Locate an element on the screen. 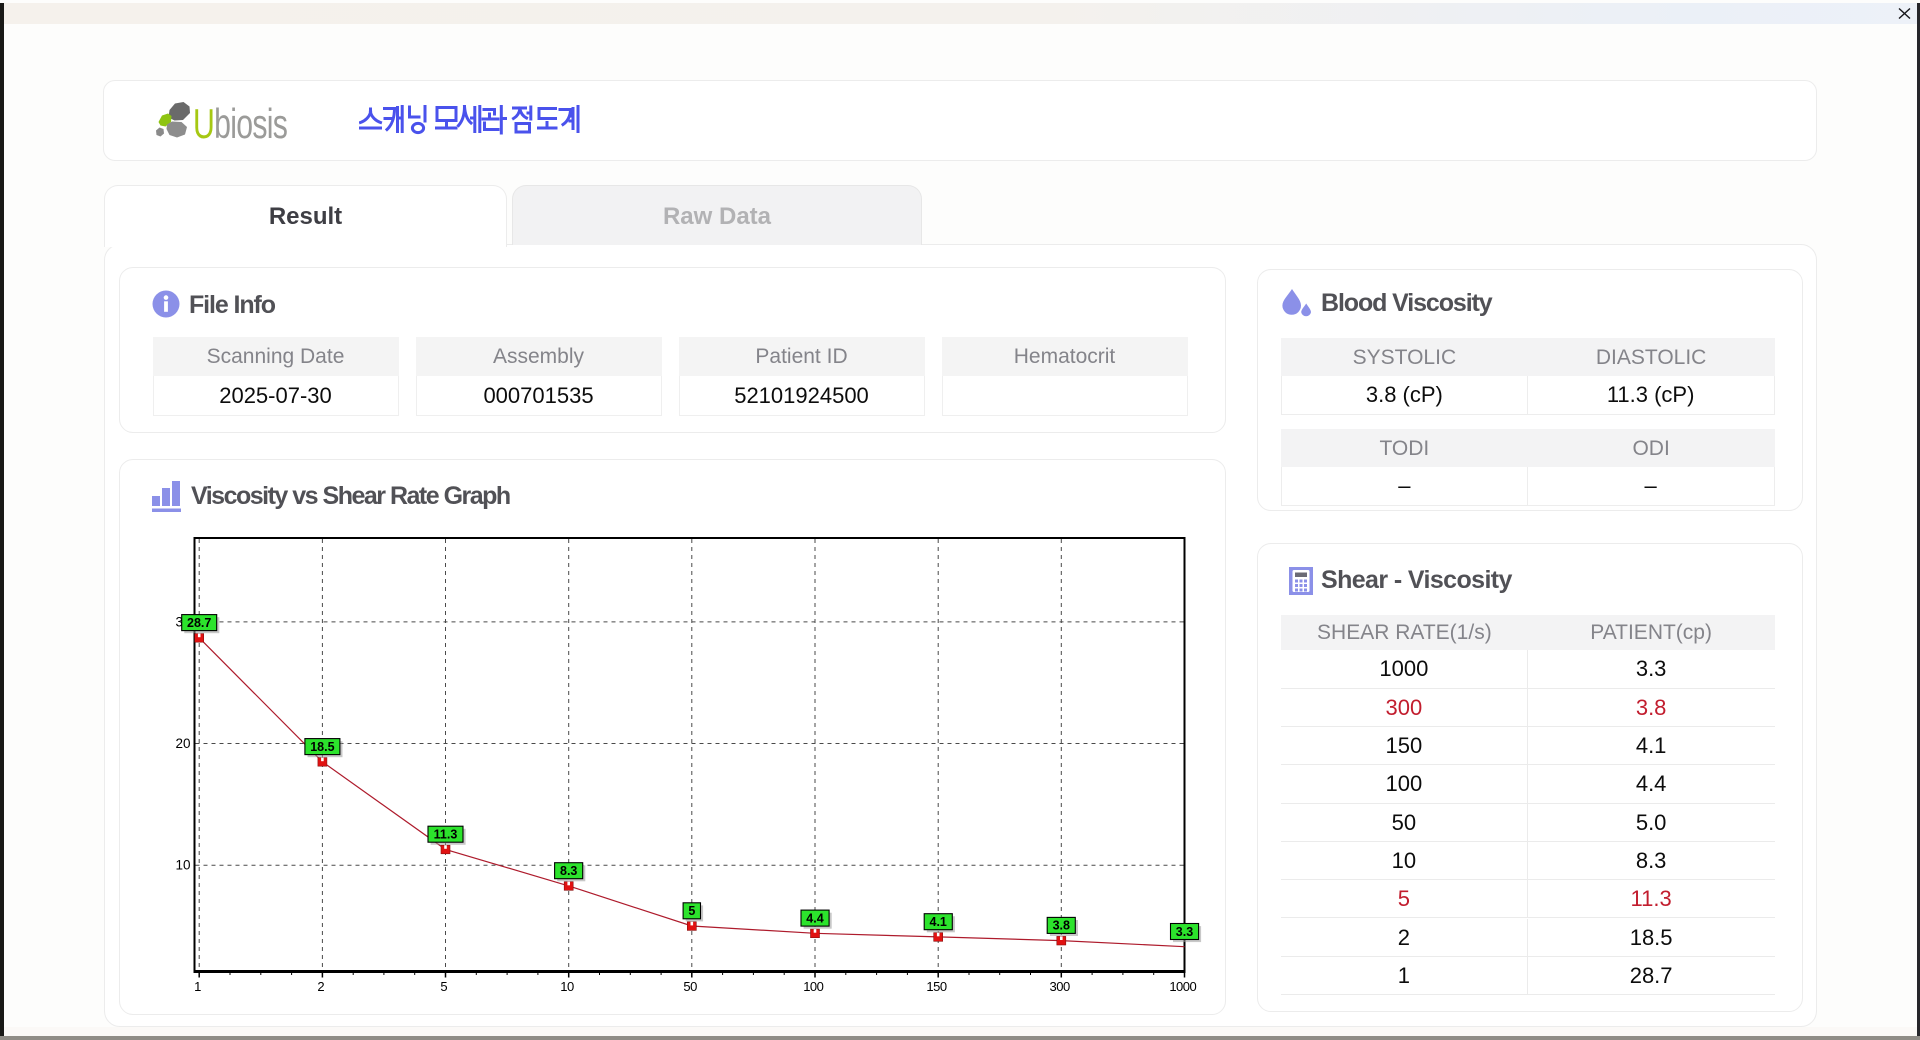 The image size is (1920, 1040). svg-text: 8.3 is located at coordinates (568, 871).